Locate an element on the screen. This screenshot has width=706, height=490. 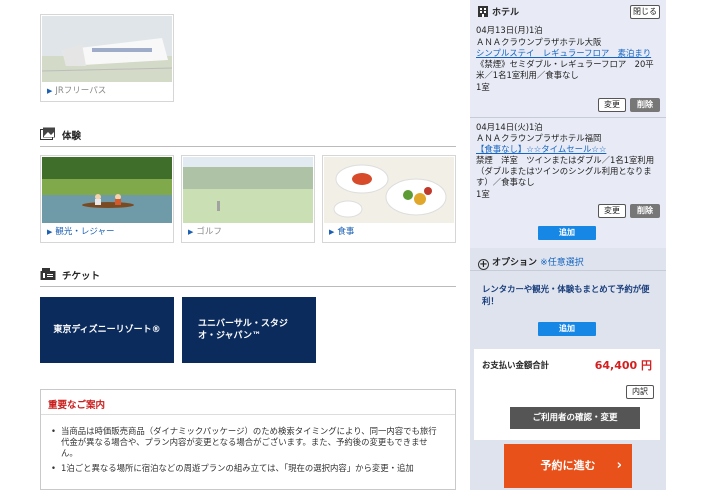
experience-section-header: 体験 is located at coordinates (248, 136).